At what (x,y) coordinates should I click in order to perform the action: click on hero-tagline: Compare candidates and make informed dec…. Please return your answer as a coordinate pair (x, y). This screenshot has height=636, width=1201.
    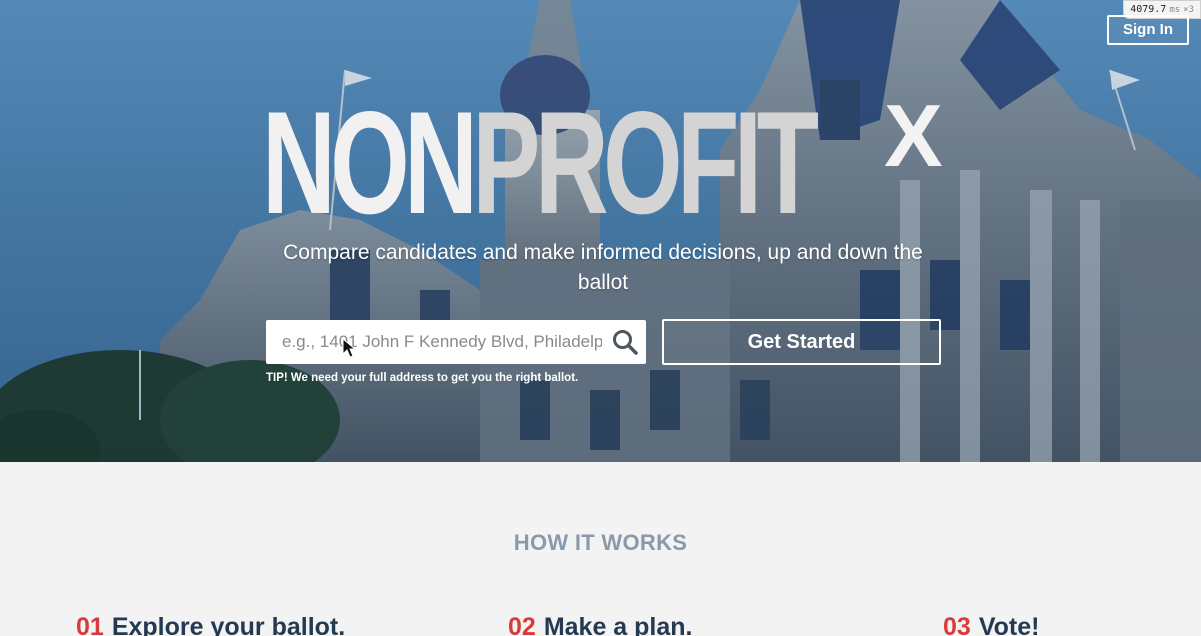
    Looking at the image, I should click on (603, 267).